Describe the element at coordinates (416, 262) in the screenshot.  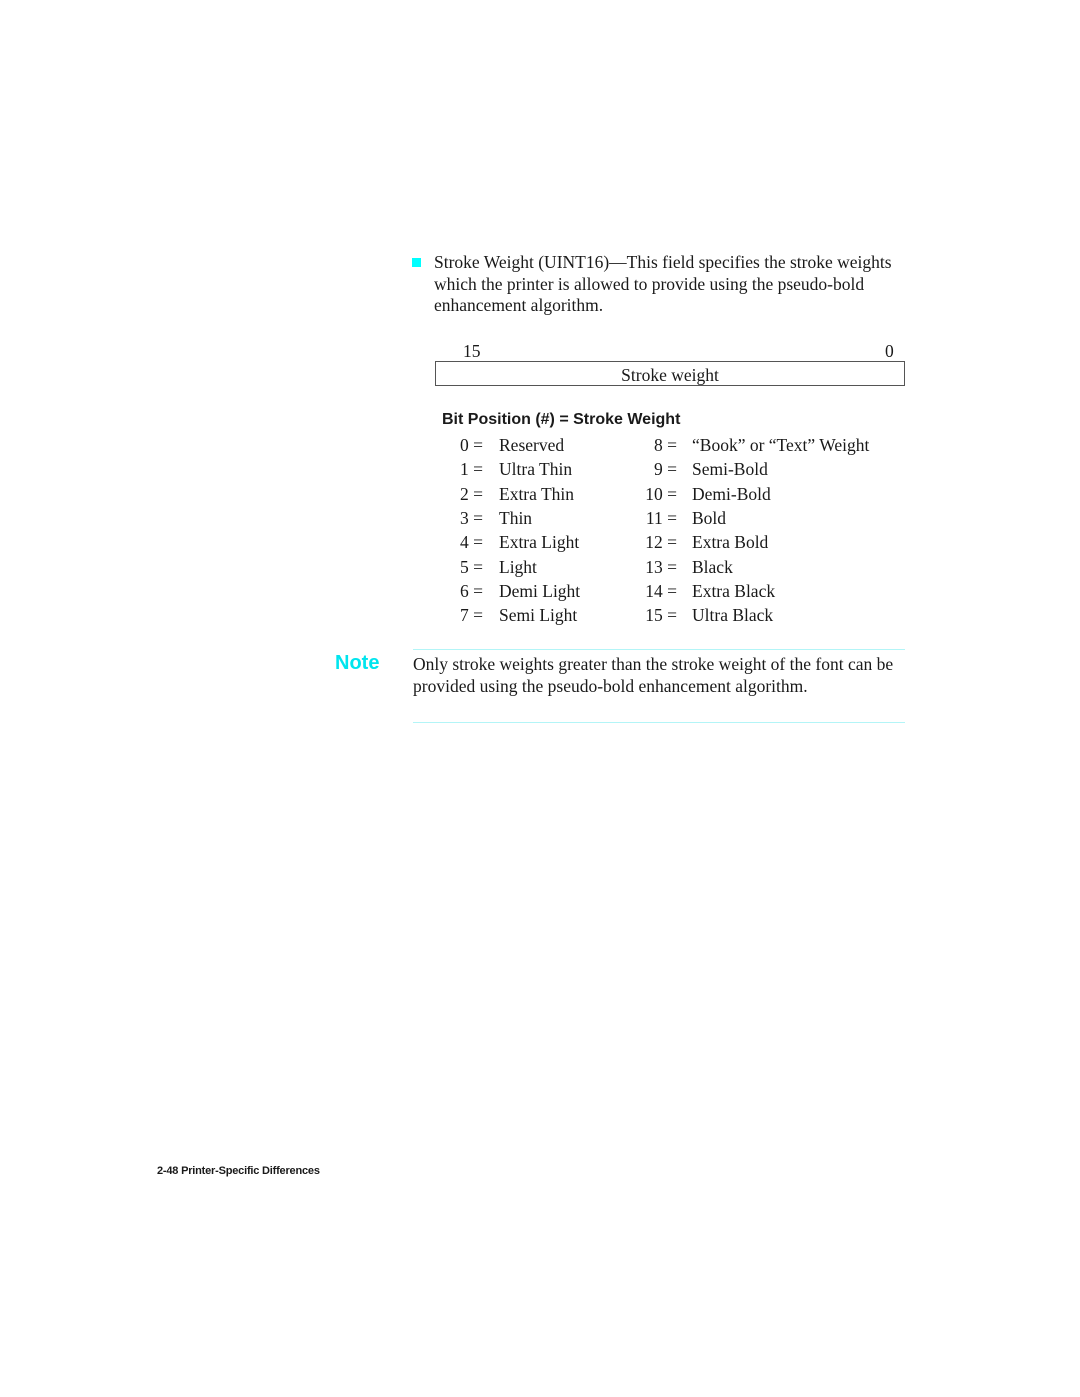
I see `square-bullet-icon` at that location.